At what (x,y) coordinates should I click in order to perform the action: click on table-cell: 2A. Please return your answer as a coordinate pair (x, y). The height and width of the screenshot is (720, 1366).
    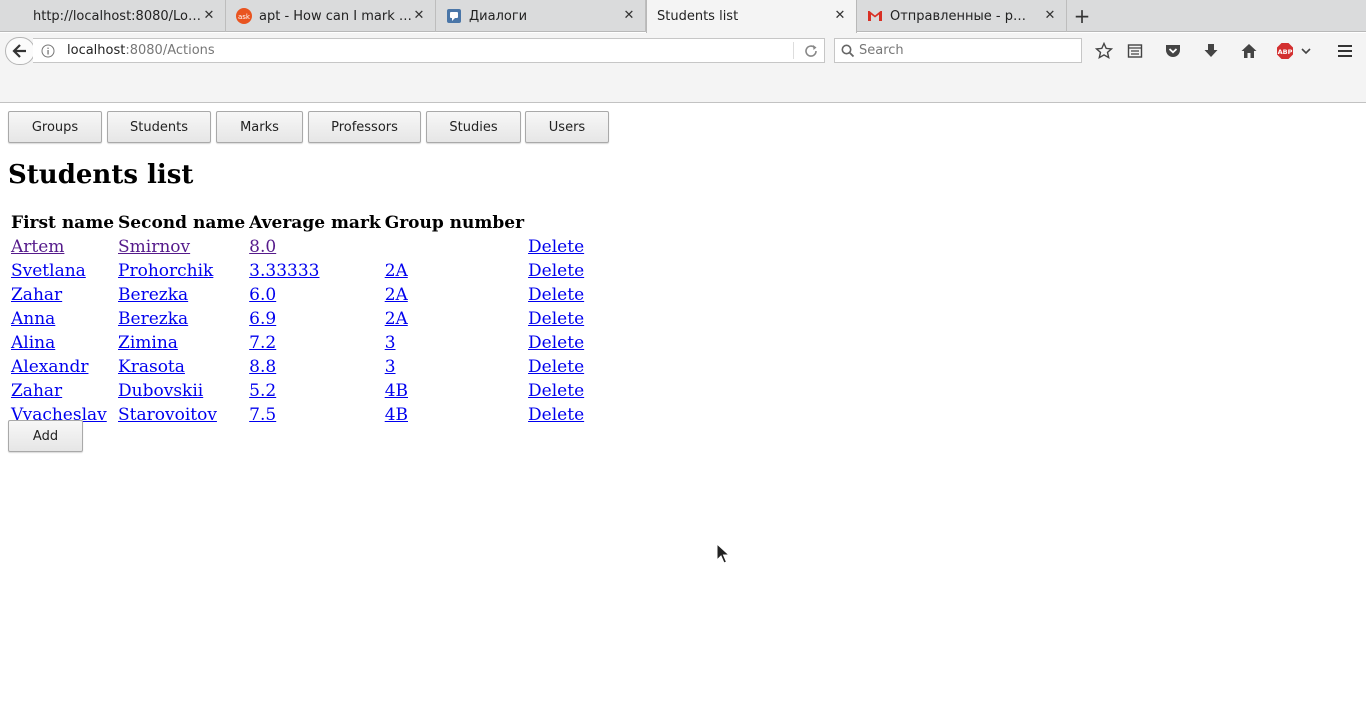
    Looking at the image, I should click on (454, 295).